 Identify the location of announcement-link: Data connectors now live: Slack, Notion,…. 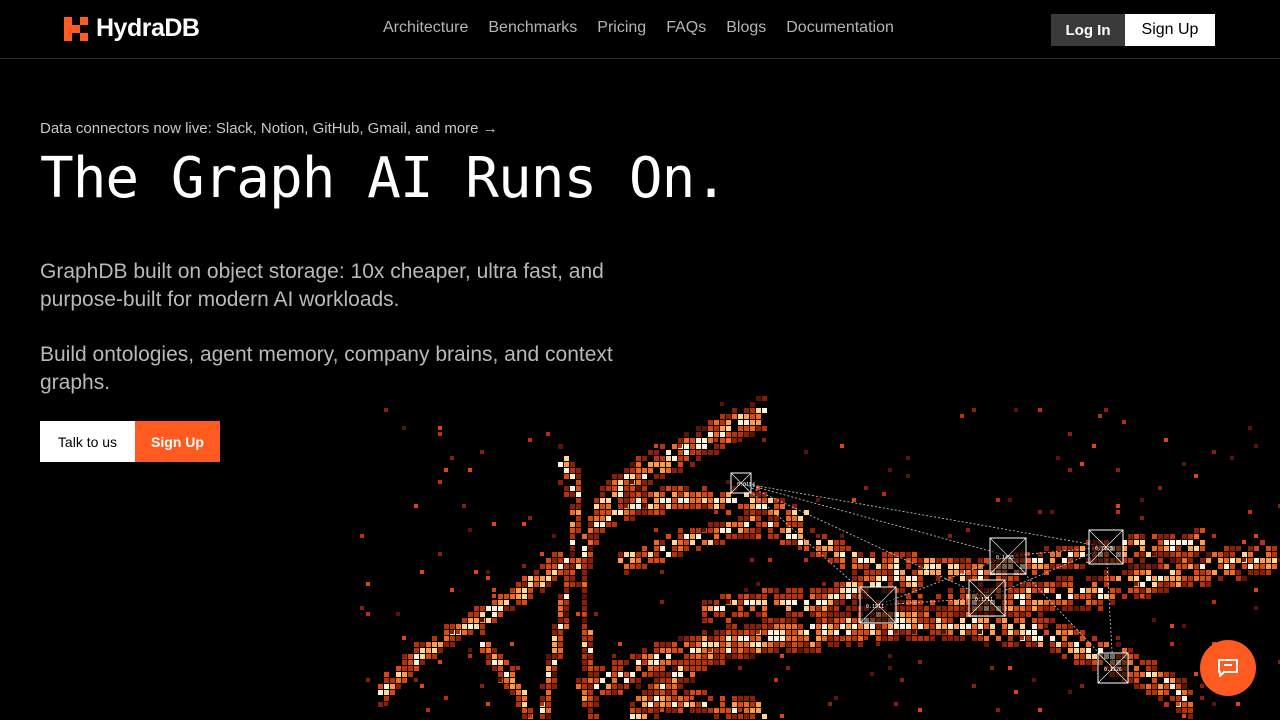
(269, 128).